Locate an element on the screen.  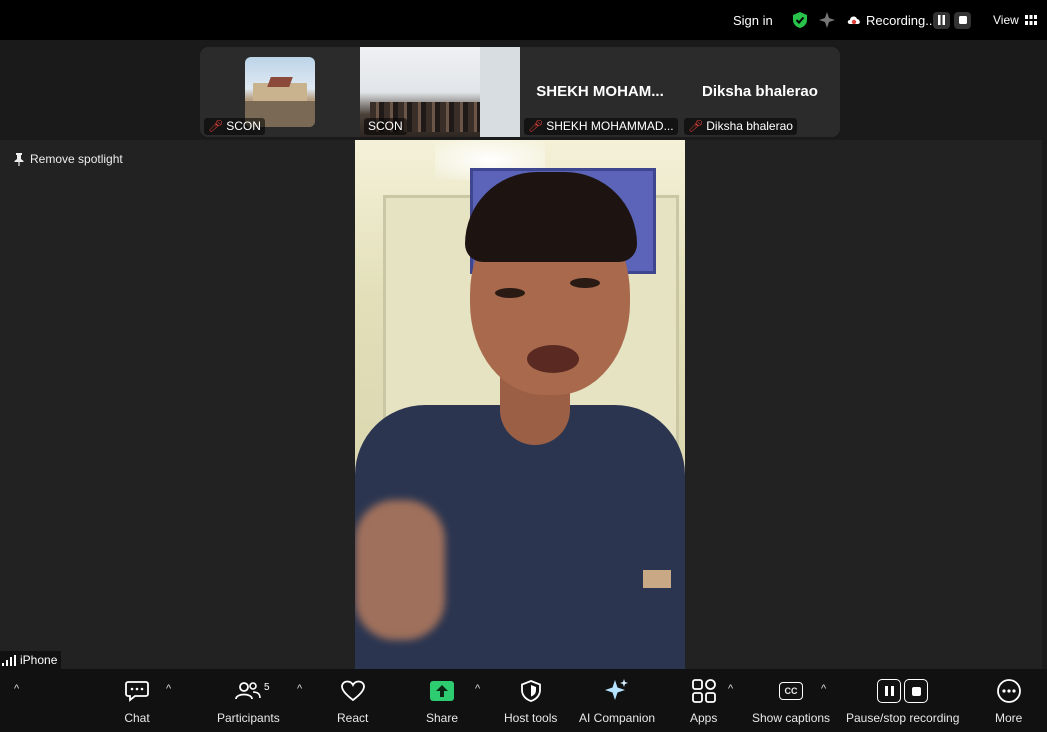
participant-name-label: 🎤︎ SCON is located at coordinates (234, 126).